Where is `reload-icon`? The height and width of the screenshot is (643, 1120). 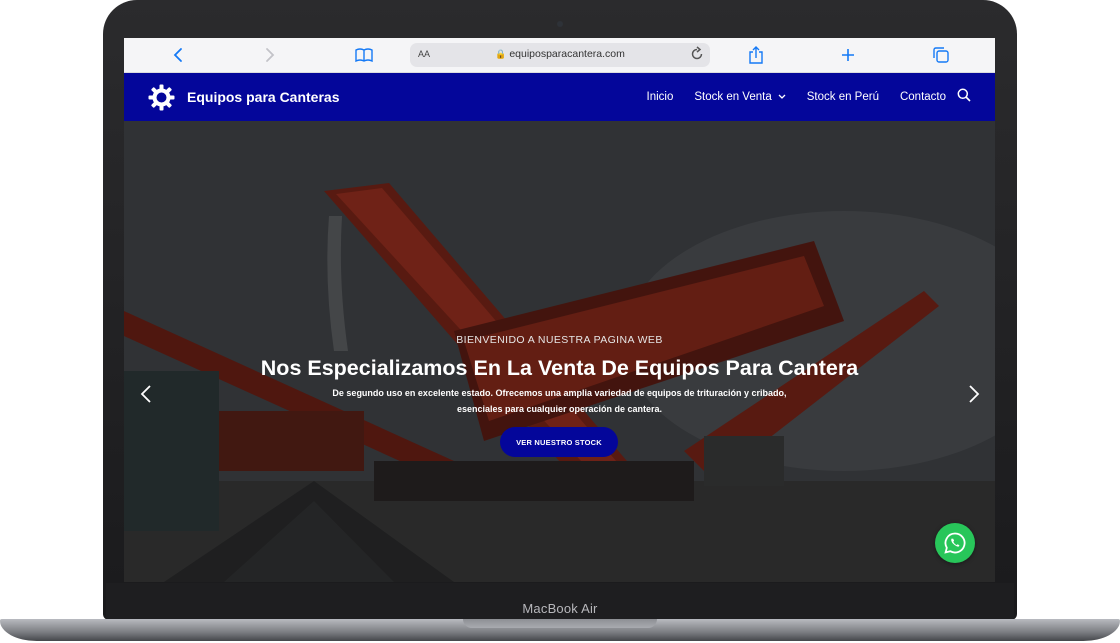 reload-icon is located at coordinates (697, 56).